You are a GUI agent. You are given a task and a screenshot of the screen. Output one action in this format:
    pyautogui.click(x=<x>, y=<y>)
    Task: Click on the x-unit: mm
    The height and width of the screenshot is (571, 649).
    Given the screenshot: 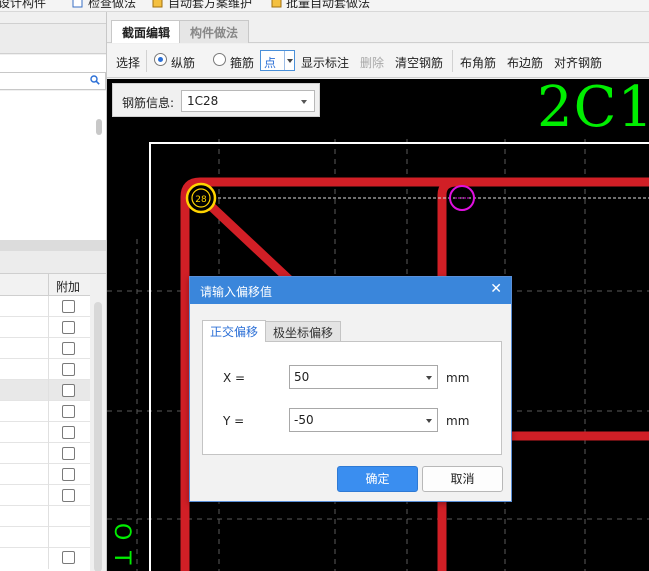 What is the action you would take?
    pyautogui.click(x=458, y=378)
    